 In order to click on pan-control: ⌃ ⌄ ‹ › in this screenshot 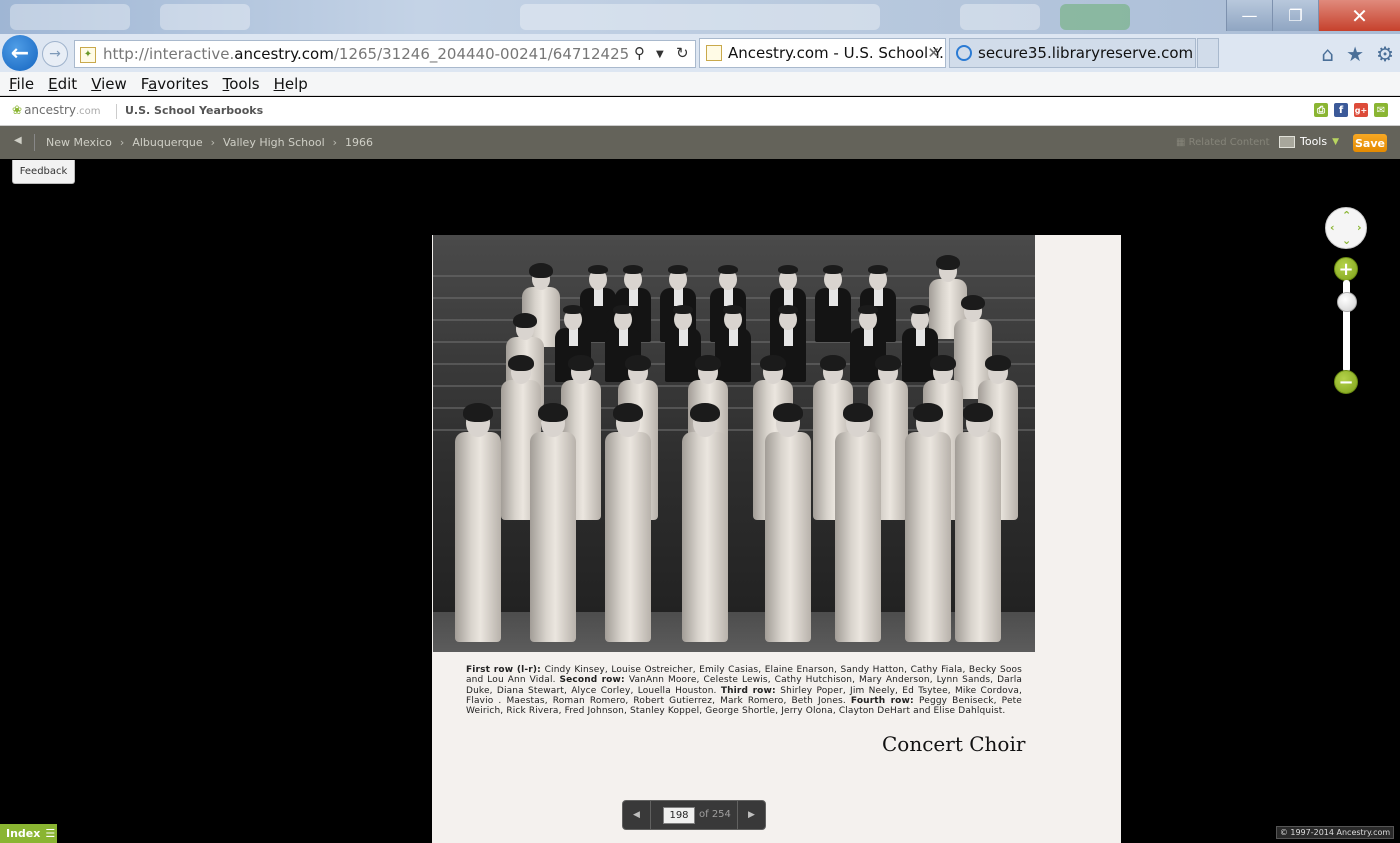, I will do `click(1346, 228)`.